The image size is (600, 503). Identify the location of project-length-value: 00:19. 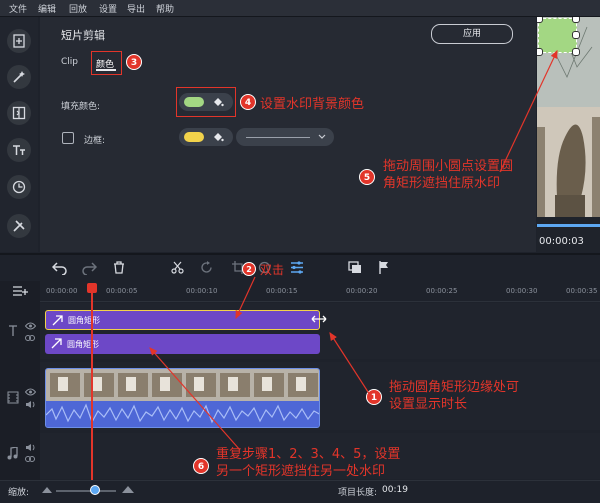
(395, 490).